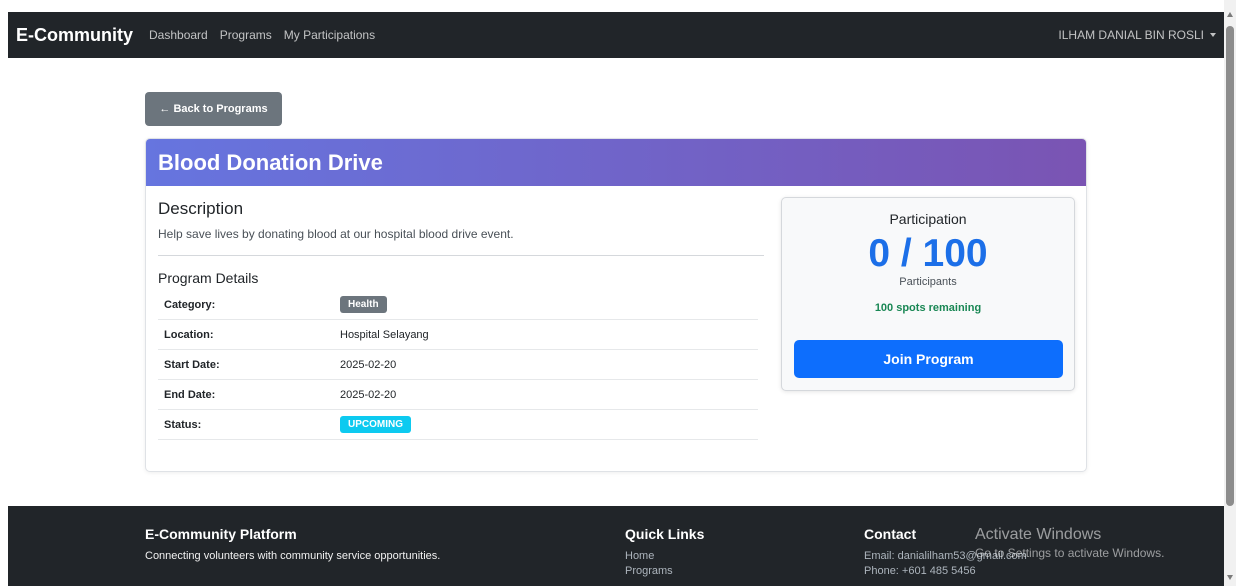 Image resolution: width=1236 pixels, height=586 pixels. I want to click on spots-remaining: 100 spots remaining, so click(928, 308).